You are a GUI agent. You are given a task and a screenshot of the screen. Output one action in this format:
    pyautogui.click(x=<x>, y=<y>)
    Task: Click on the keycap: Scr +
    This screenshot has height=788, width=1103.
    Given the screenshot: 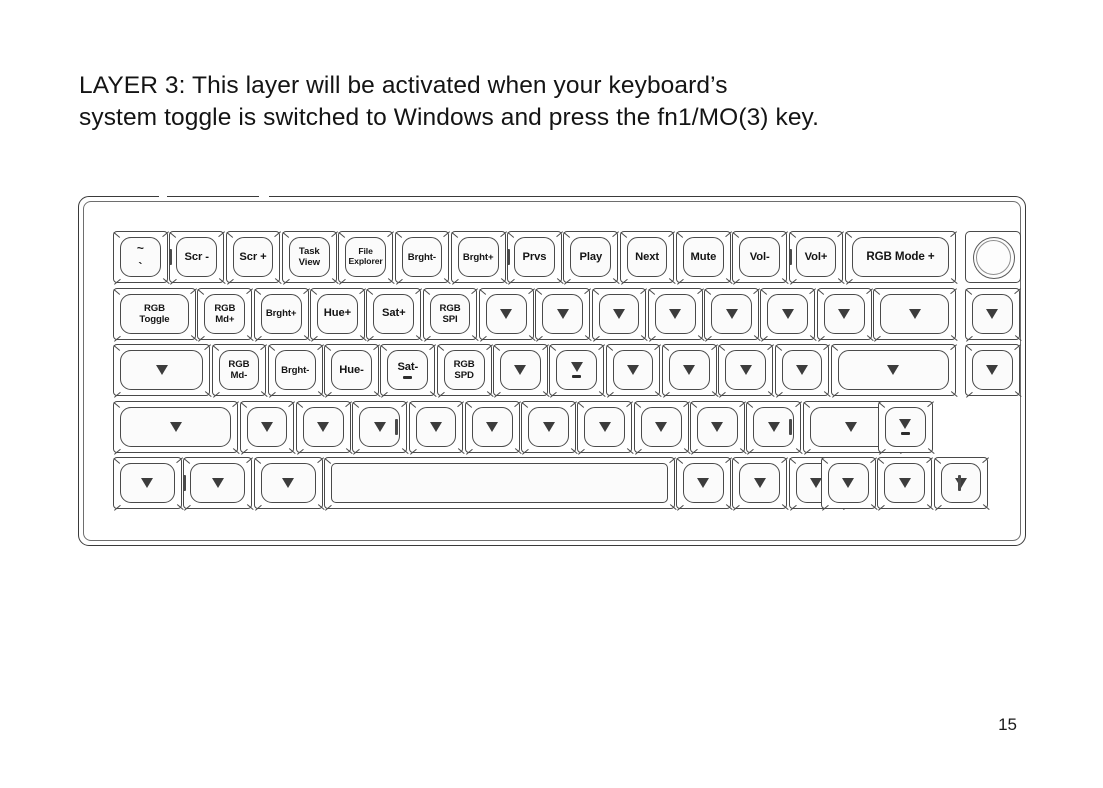 What is the action you would take?
    pyautogui.click(x=253, y=257)
    